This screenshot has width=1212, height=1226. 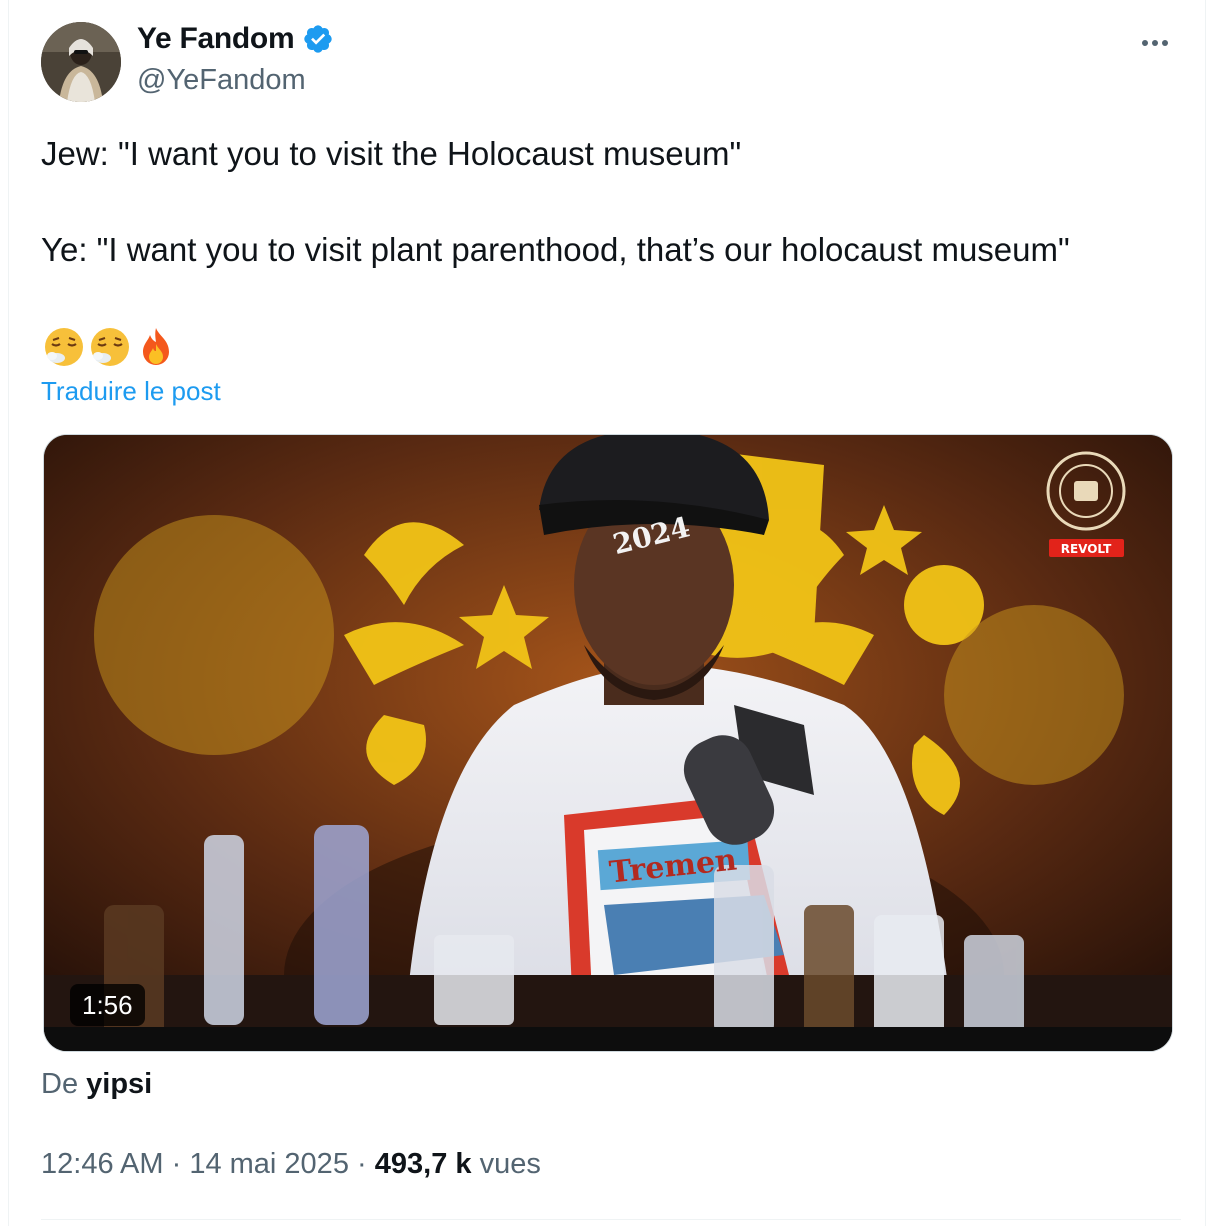 What do you see at coordinates (102, 1164) in the screenshot?
I see `tweet-time: 12:46 AM` at bounding box center [102, 1164].